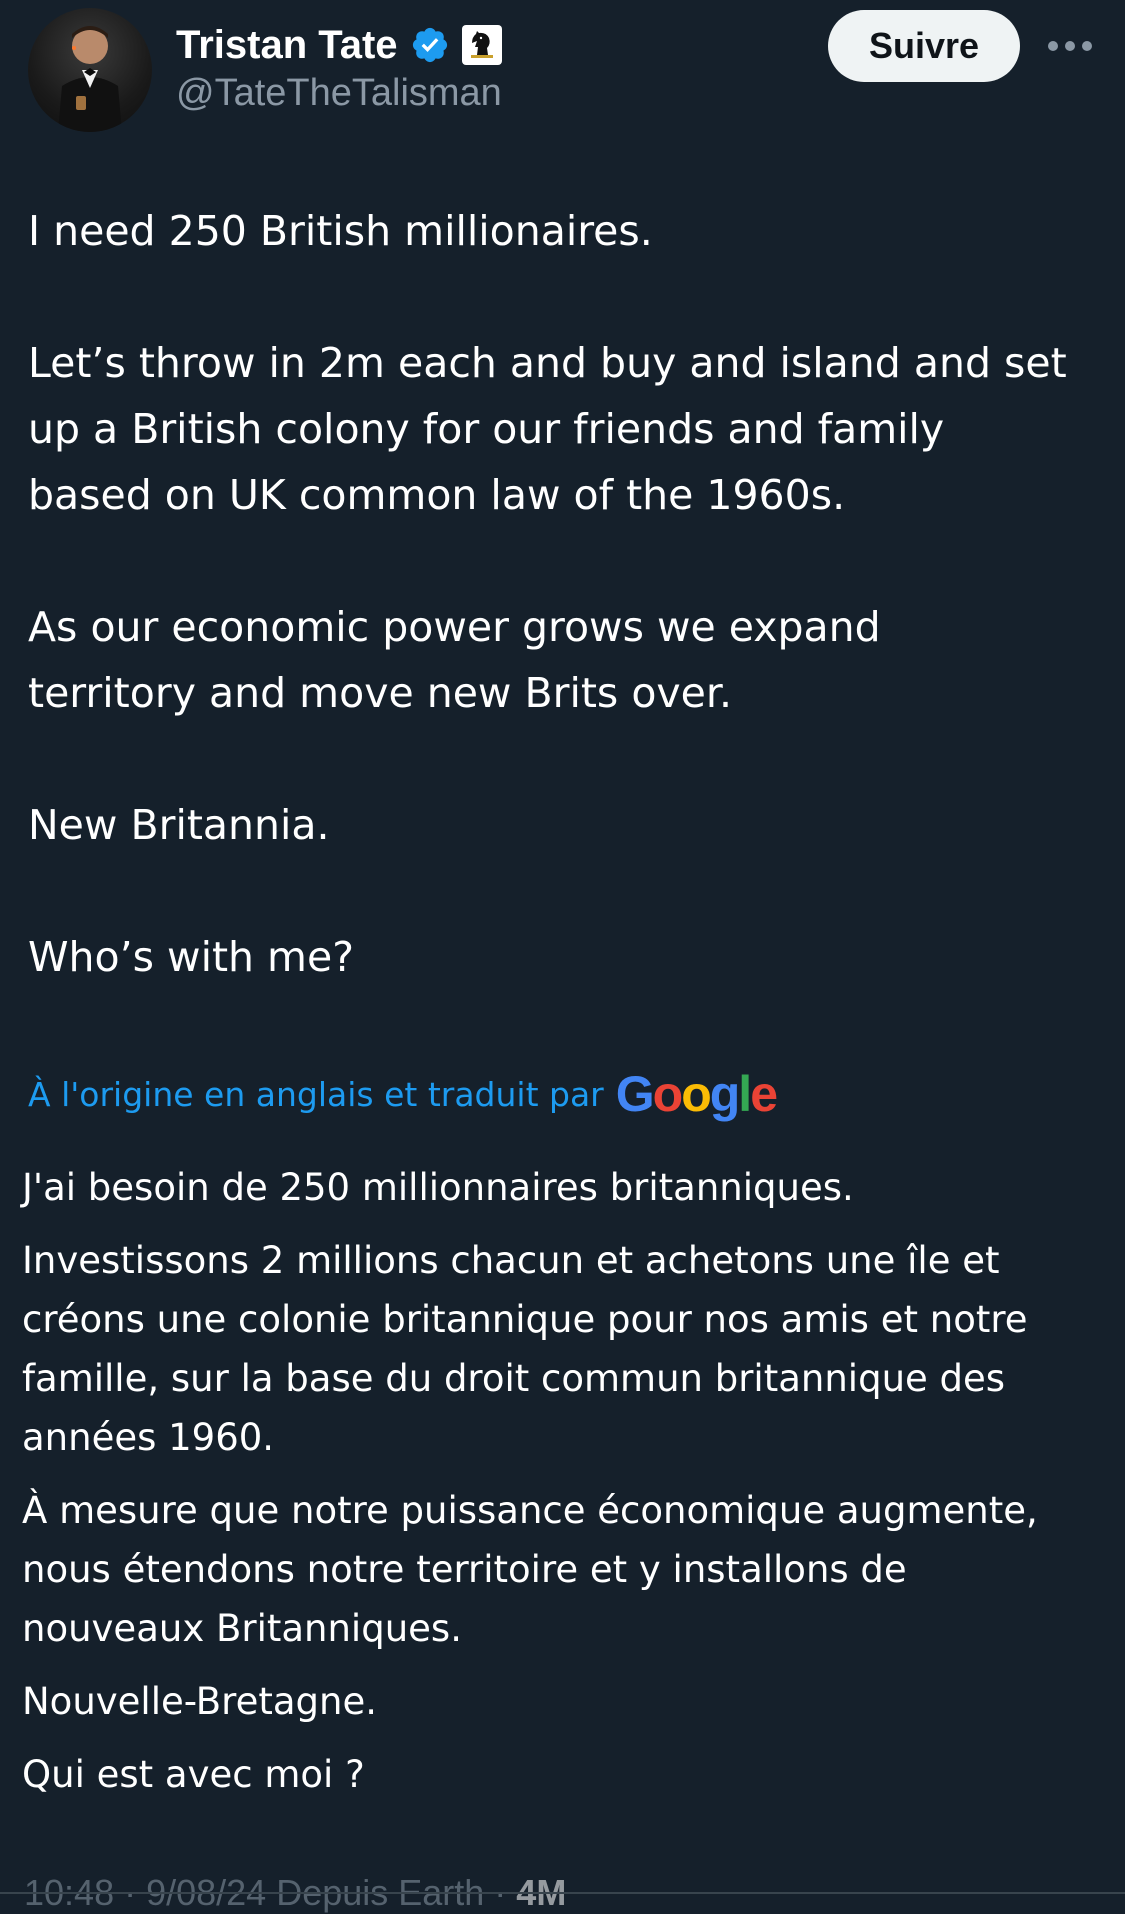  I want to click on translated-line: nouveaux Britanniques., so click(242, 1628).